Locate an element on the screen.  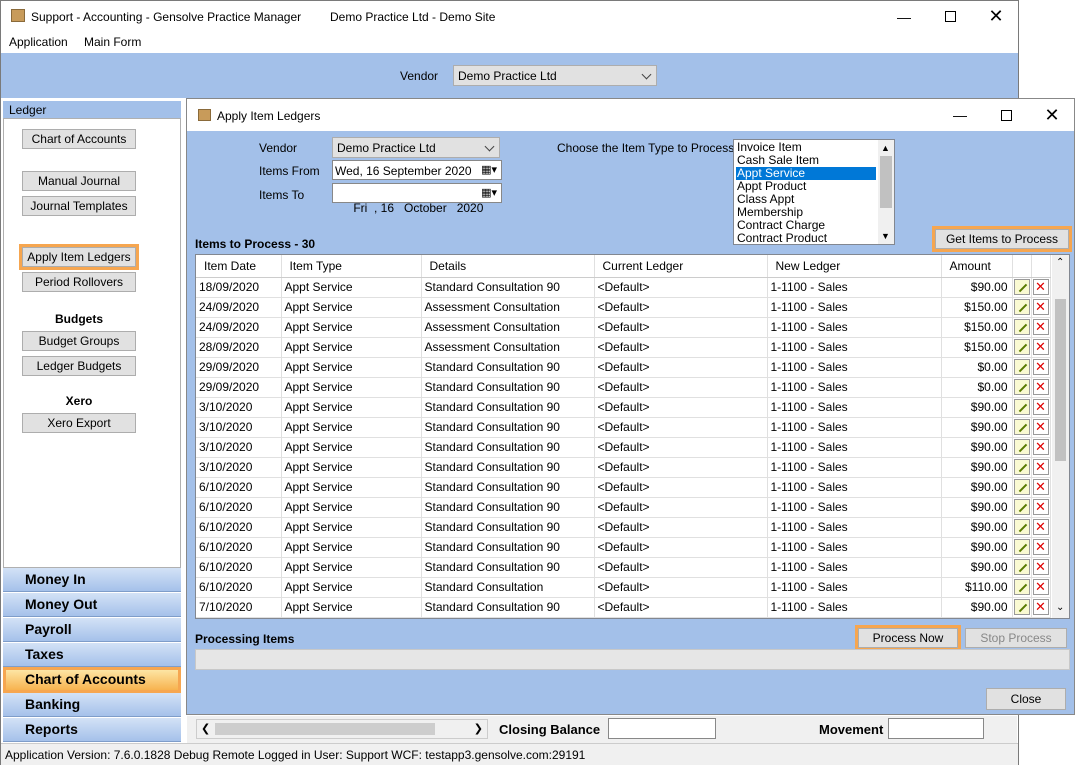
chevron-down-icon: ▼ is located at coordinates (885, 236).